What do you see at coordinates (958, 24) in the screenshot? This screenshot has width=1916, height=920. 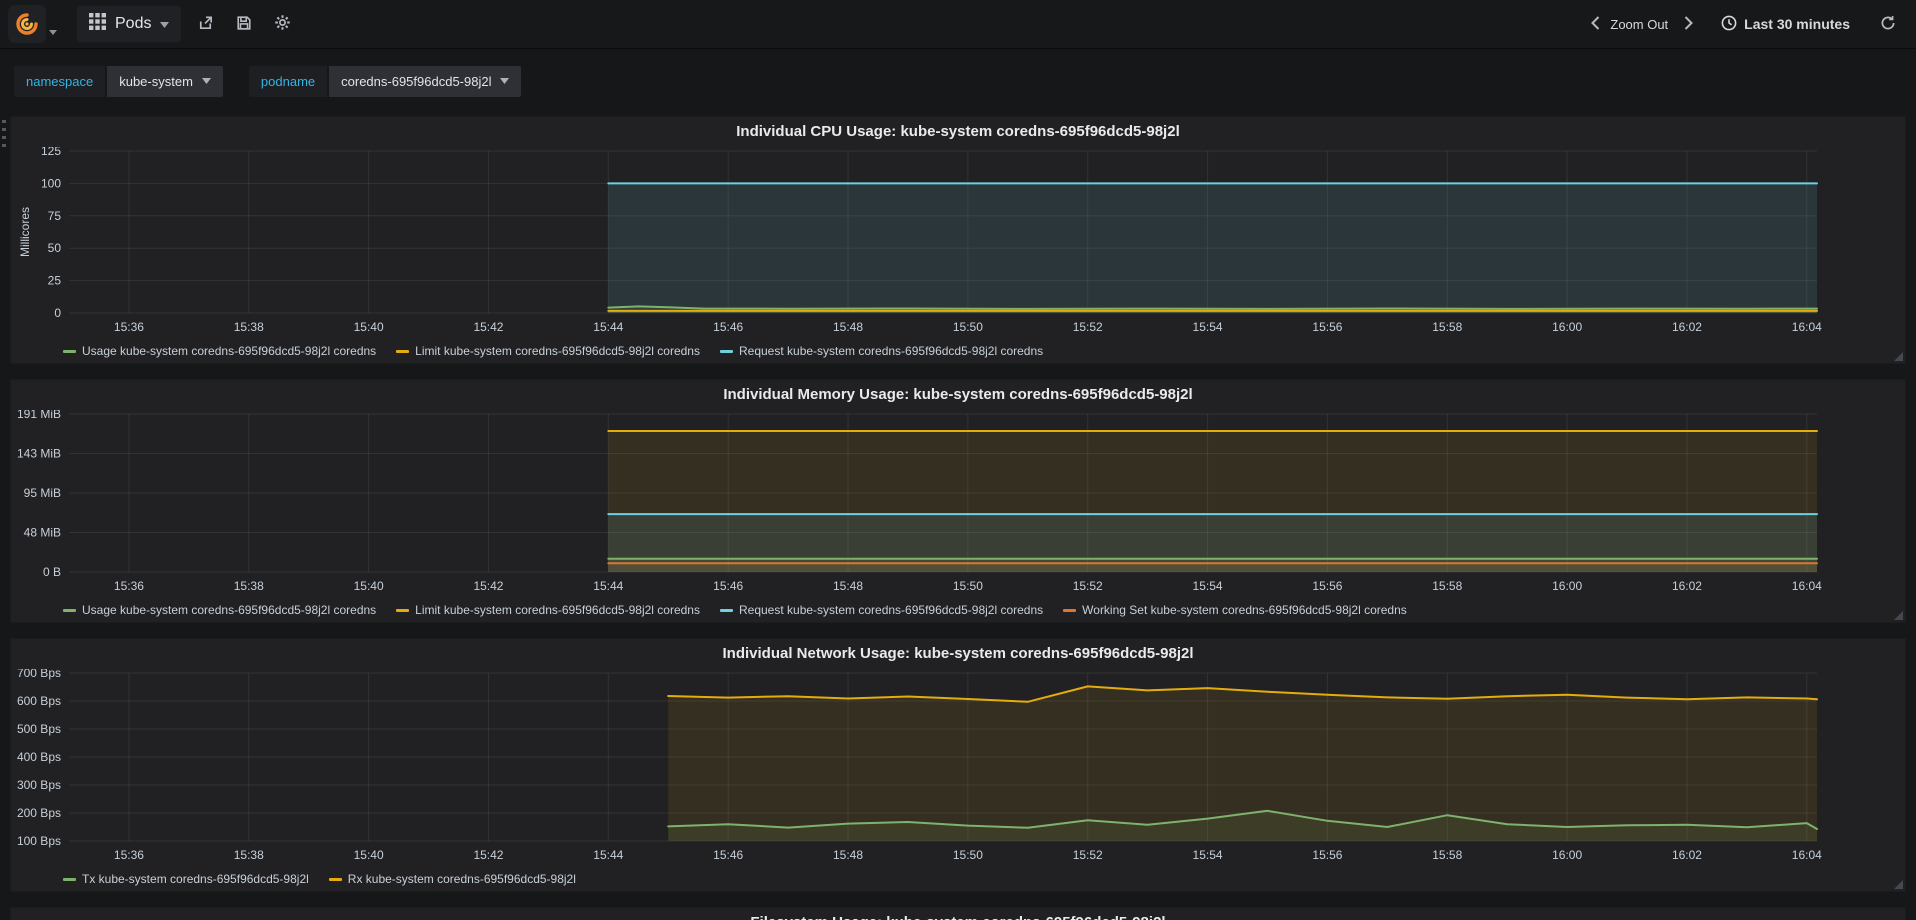 I see `navbar: Pods Zoom Out Last 30 minutes` at bounding box center [958, 24].